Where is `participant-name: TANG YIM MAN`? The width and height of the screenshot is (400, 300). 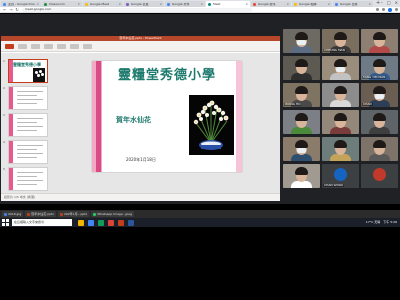
participant-name: TANG YIM MAN is located at coordinates (374, 77).